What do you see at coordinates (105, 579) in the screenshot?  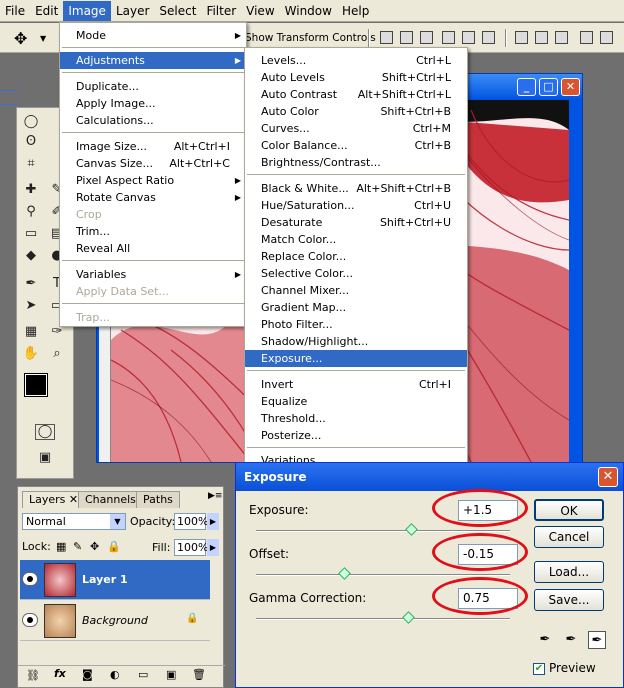 I see `layer-name: Layer 1` at bounding box center [105, 579].